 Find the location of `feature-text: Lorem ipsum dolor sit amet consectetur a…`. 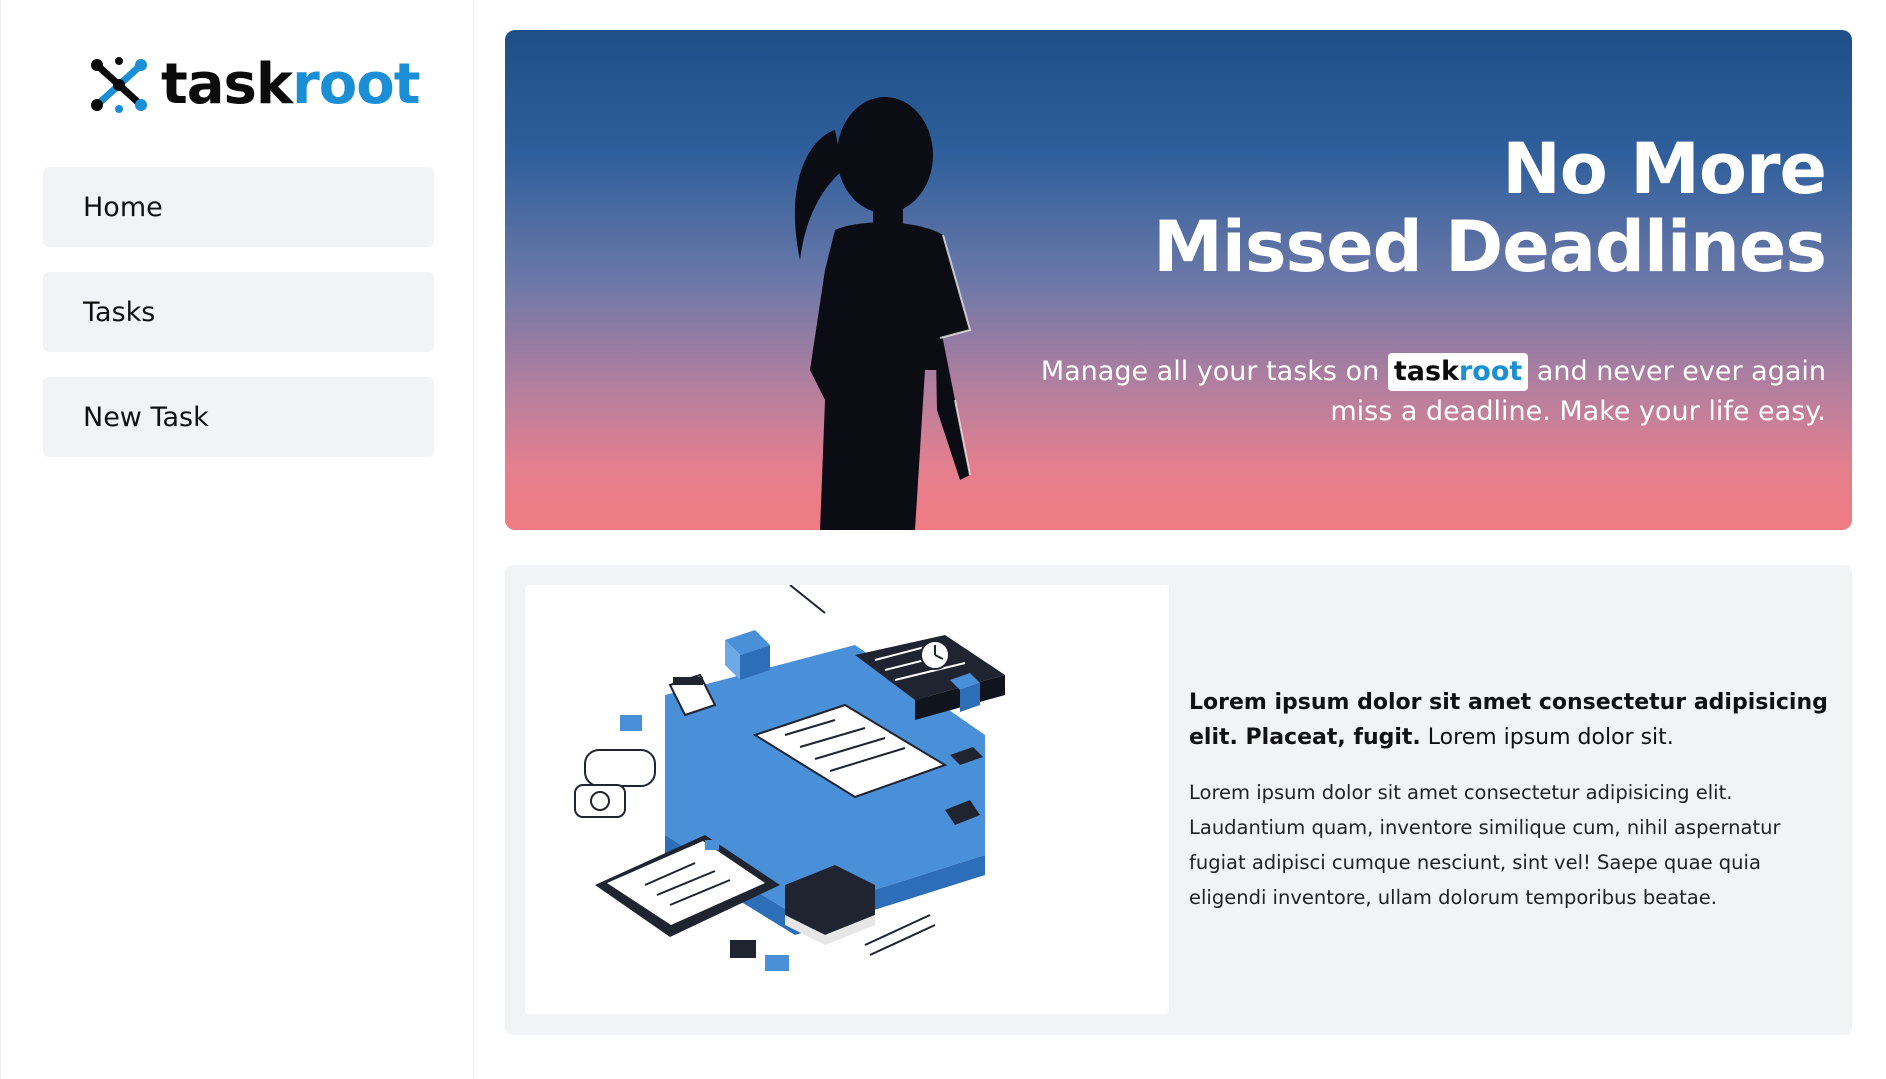

feature-text: Lorem ipsum dolor sit amet consectetur a… is located at coordinates (1509, 800).